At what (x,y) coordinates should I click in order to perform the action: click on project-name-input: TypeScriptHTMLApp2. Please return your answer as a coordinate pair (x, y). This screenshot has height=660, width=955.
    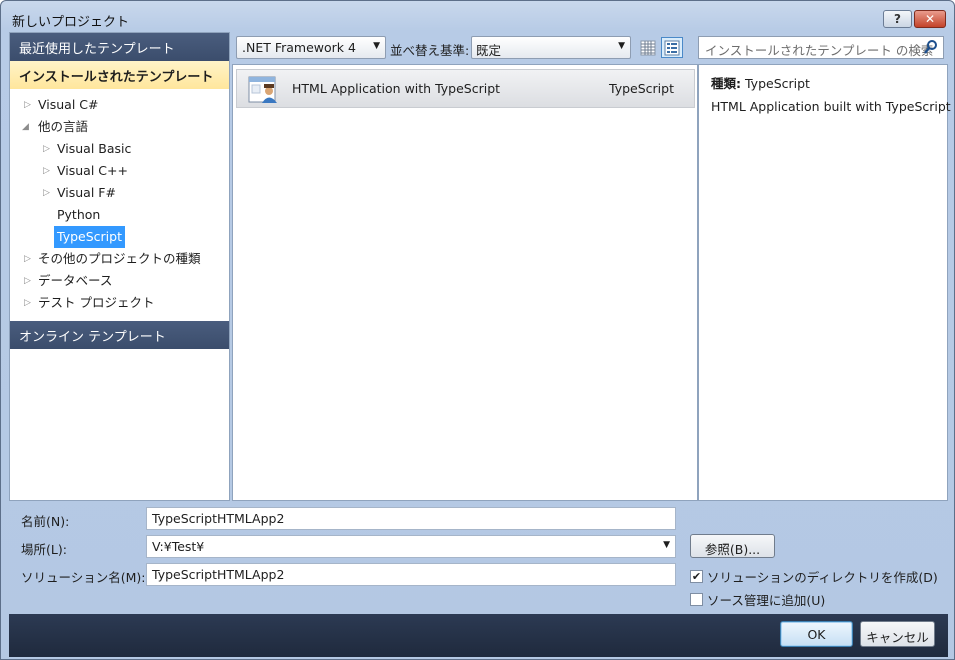
    Looking at the image, I should click on (411, 518).